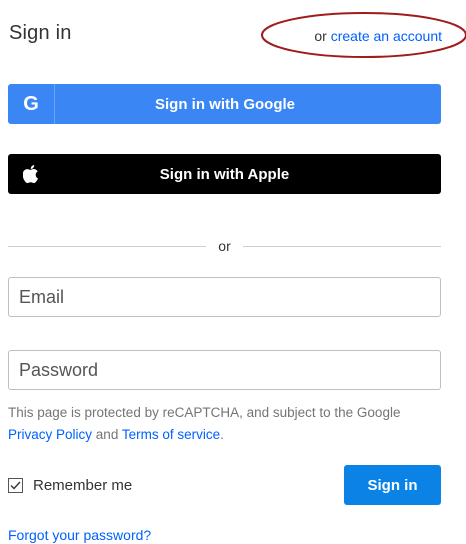 The width and height of the screenshot is (466, 544). I want to click on remember-me-checkbox, so click(15, 485).